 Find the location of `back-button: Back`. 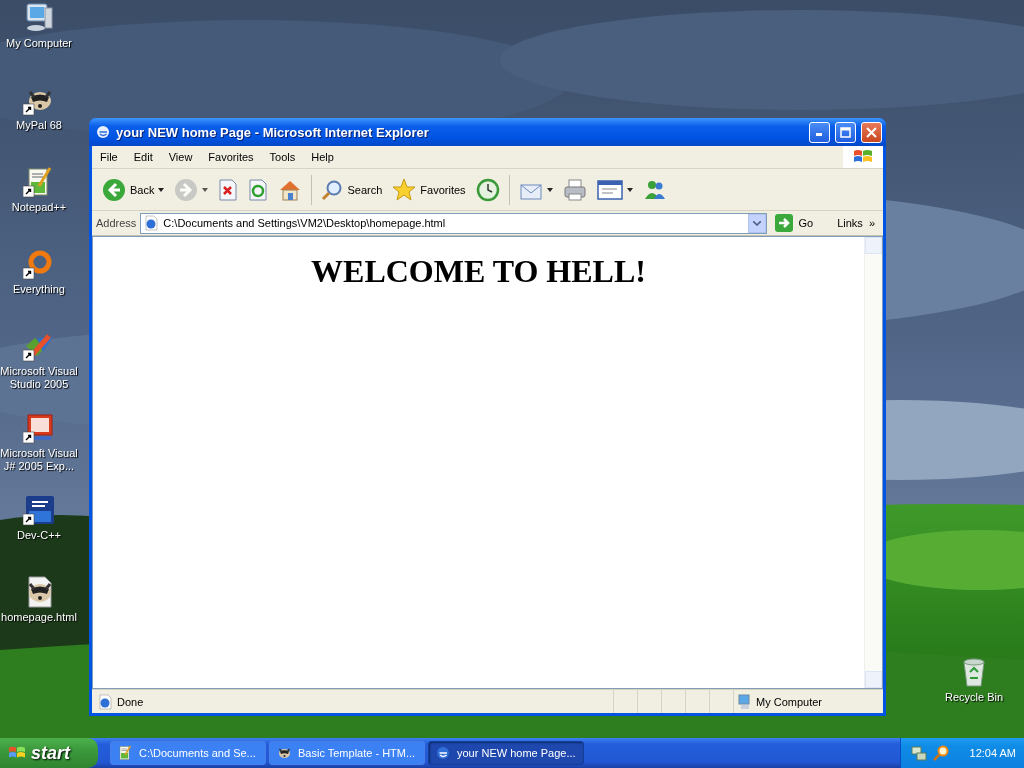

back-button: Back is located at coordinates (133, 189).